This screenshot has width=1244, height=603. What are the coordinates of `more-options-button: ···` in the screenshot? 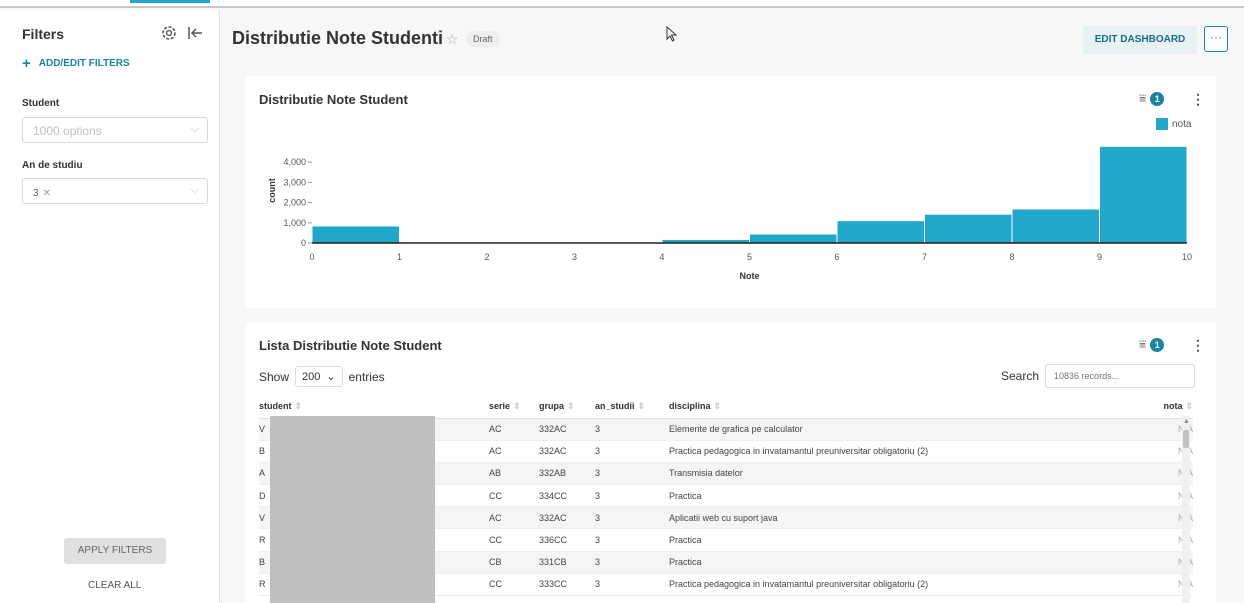 It's located at (1216, 39).